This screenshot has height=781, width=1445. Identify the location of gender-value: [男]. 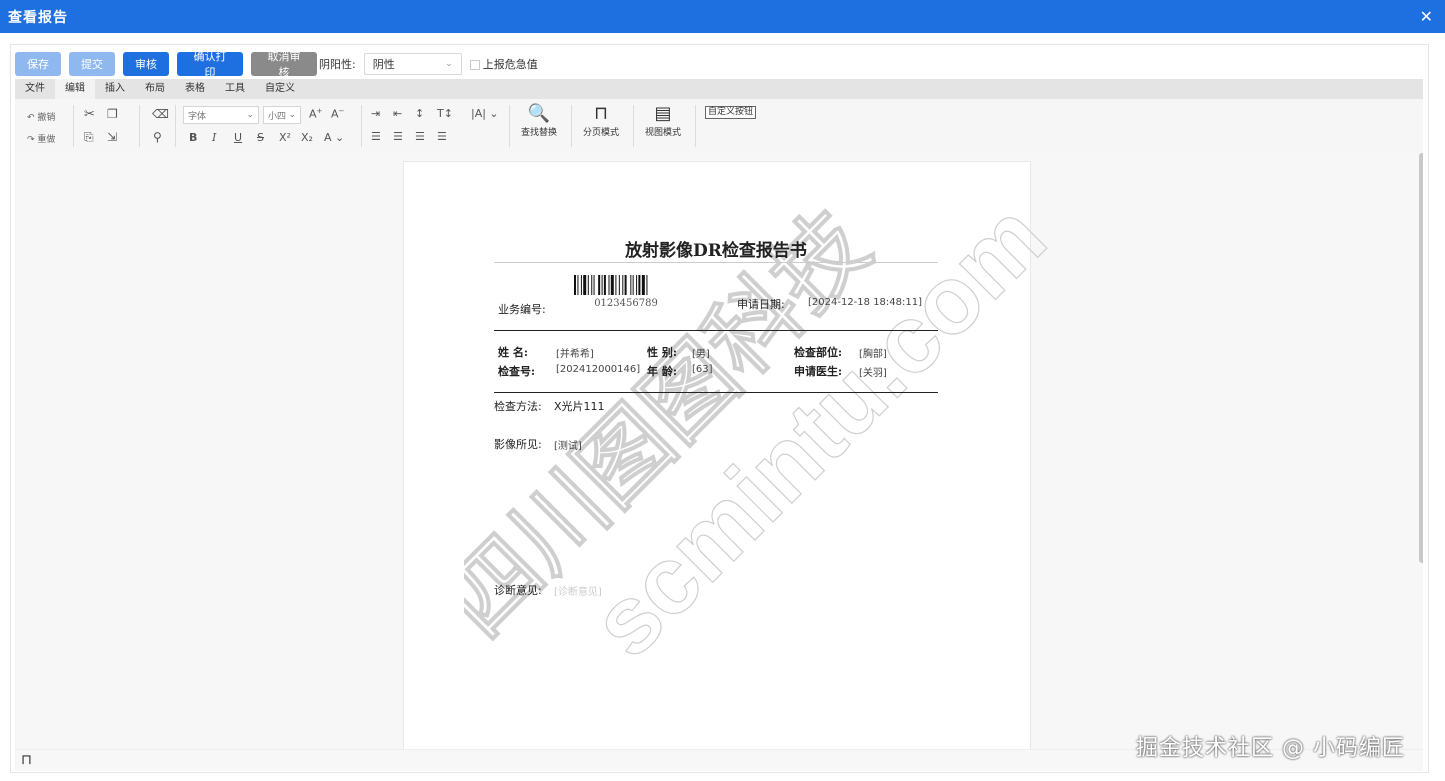
(701, 352).